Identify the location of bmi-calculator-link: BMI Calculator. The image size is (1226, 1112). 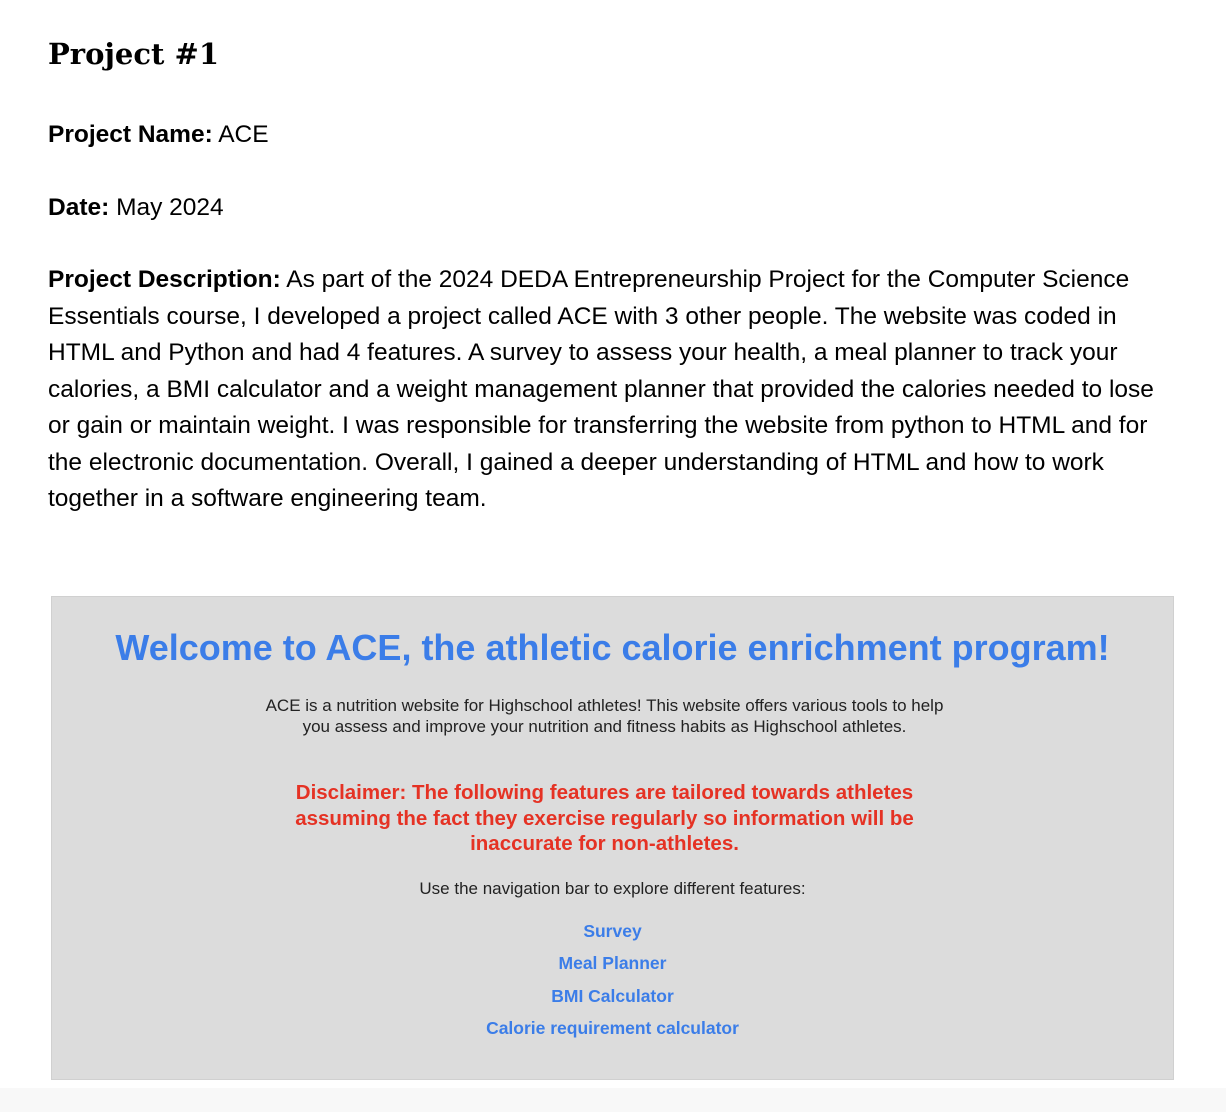
(612, 996).